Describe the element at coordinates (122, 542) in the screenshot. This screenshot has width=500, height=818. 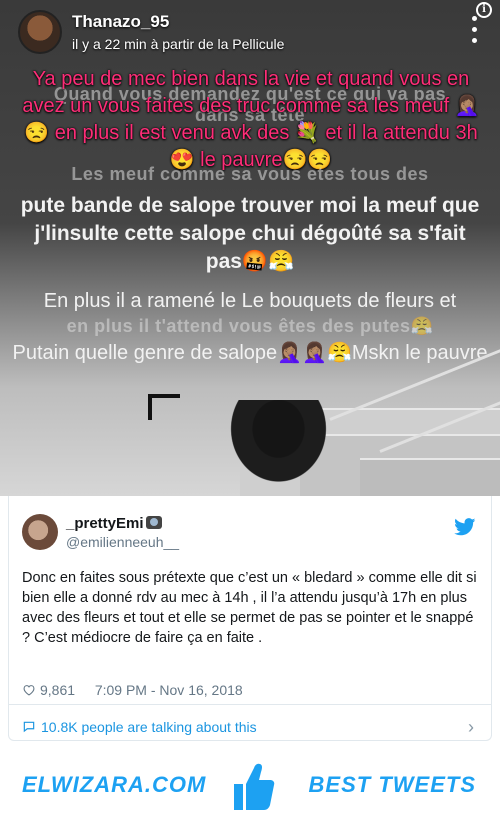
I see `tweet-author-handle: @emilienneeuh__` at that location.